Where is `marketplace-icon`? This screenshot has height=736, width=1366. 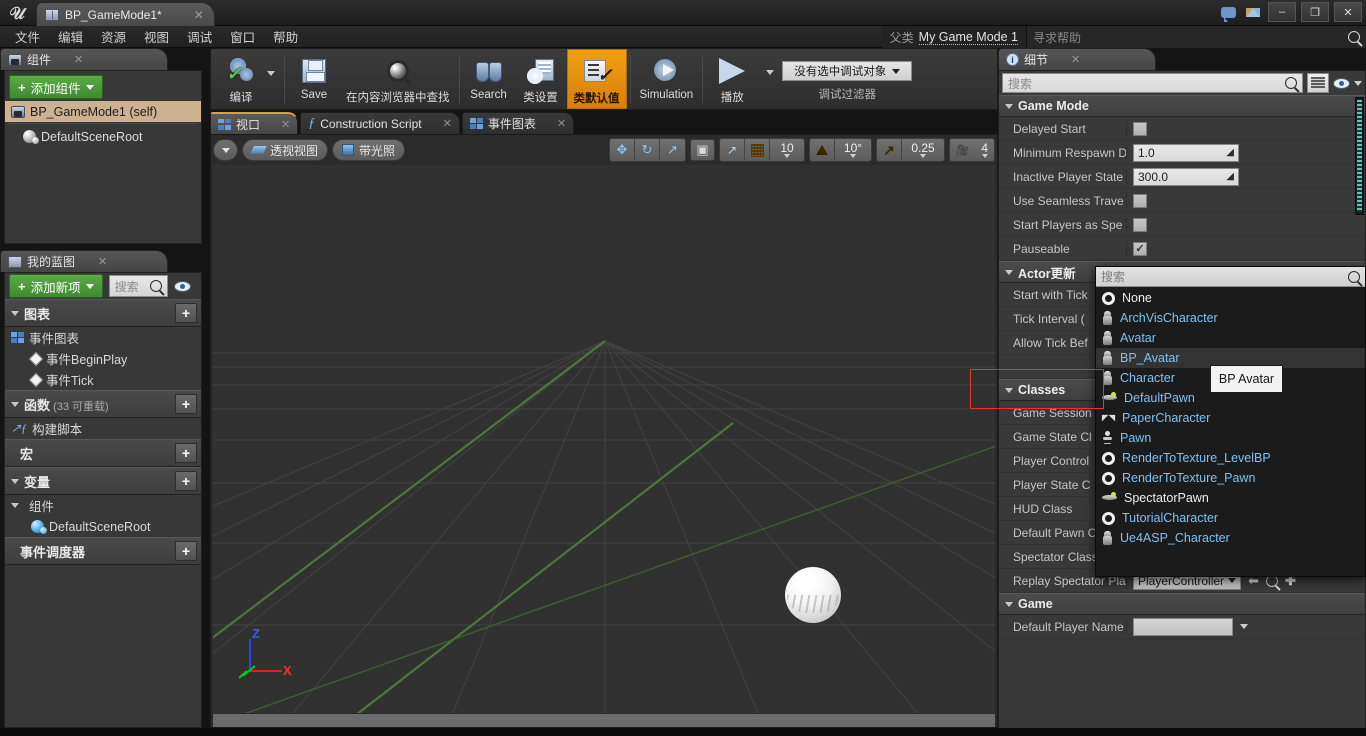
marketplace-icon is located at coordinates (1253, 12).